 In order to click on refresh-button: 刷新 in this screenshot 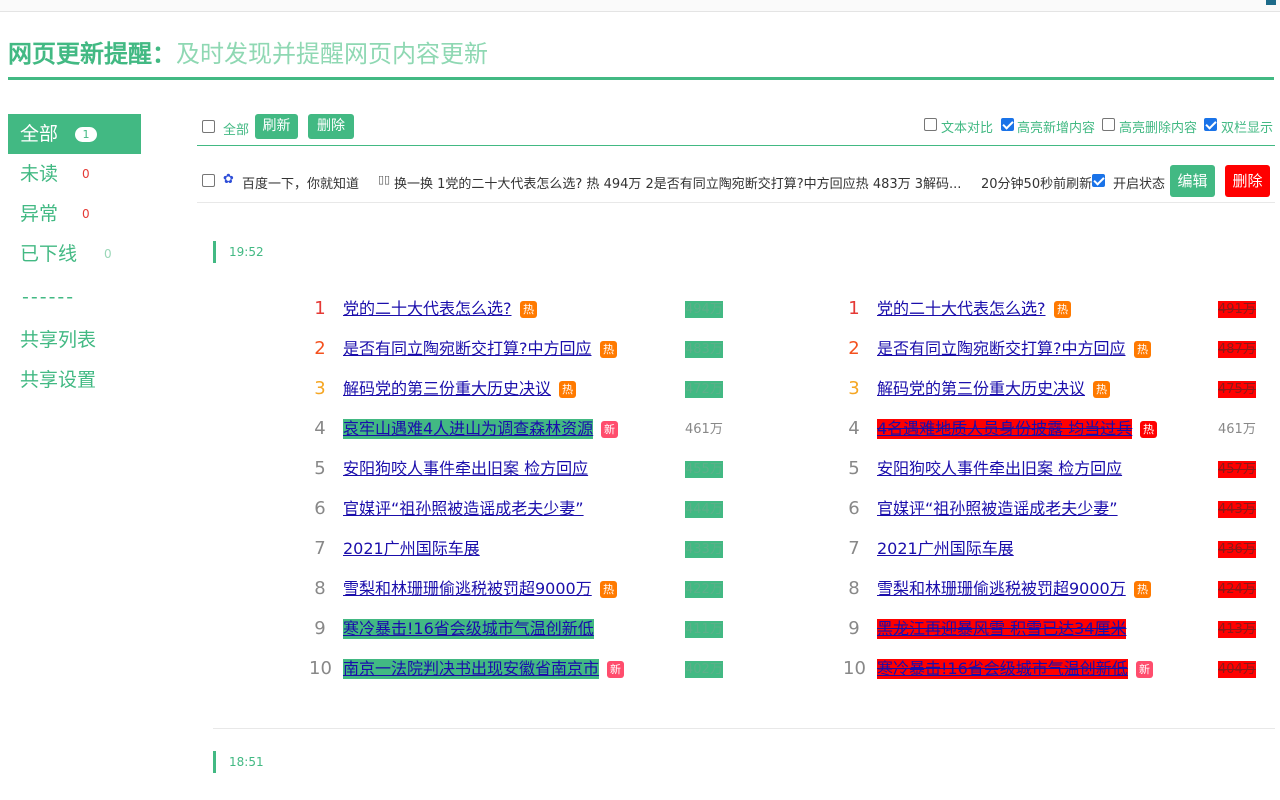, I will do `click(276, 126)`.